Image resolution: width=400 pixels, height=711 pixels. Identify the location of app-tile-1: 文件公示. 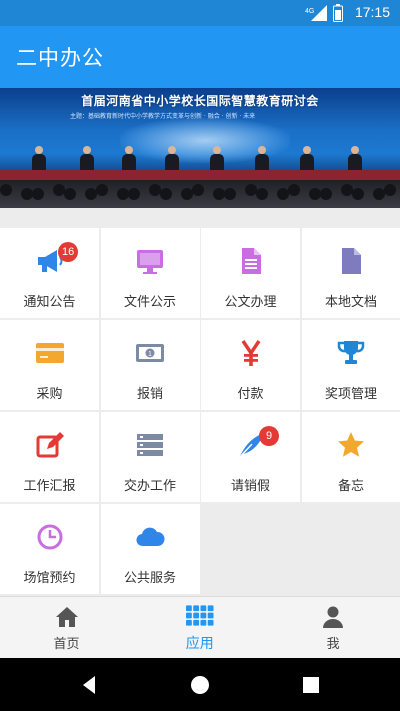
(150, 273).